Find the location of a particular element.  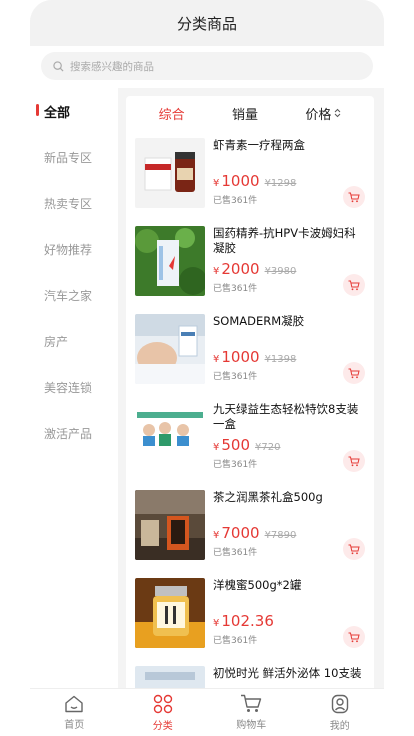

sort-sales: 销量 is located at coordinates (245, 113).